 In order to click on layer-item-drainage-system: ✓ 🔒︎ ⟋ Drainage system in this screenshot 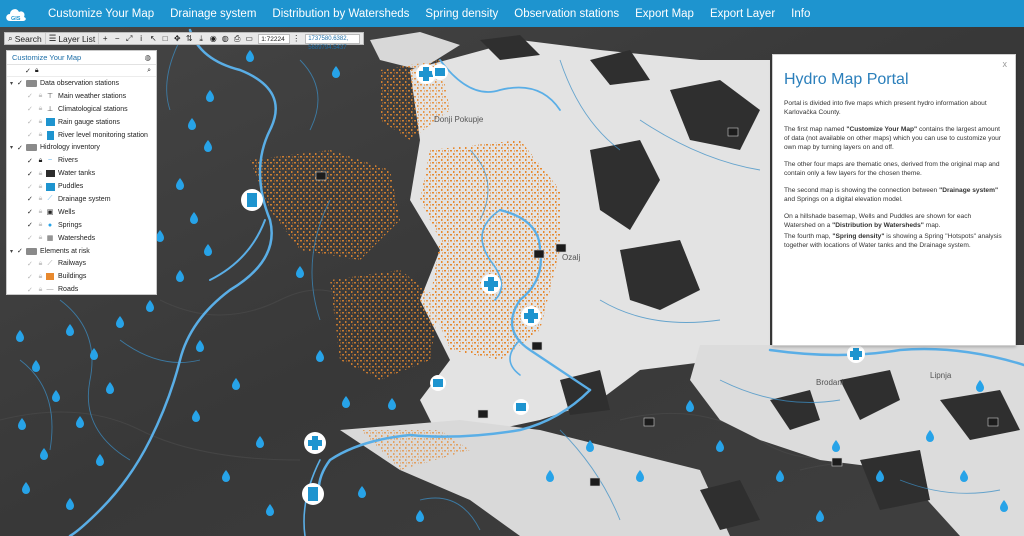, I will do `click(81, 199)`.